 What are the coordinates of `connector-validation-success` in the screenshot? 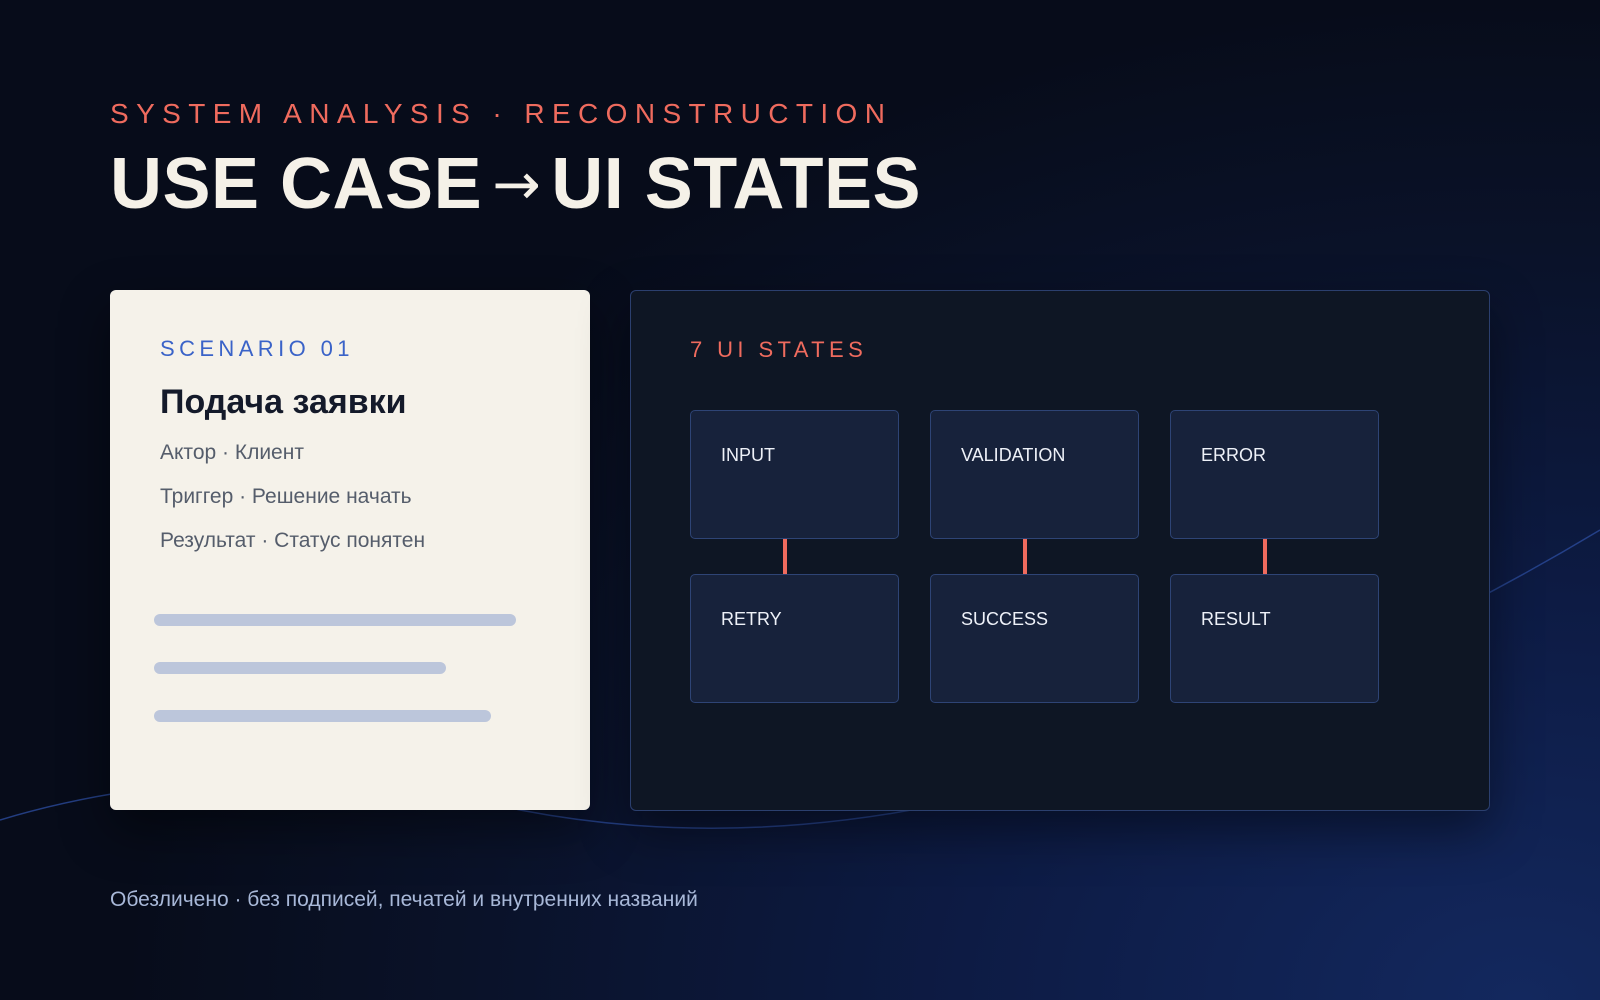 It's located at (1025, 556).